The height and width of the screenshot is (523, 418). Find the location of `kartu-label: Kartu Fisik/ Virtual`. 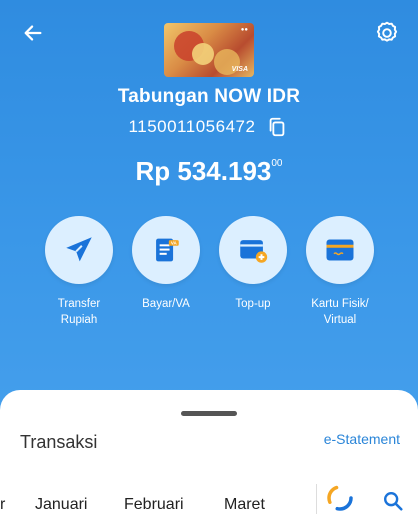

kartu-label: Kartu Fisik/ Virtual is located at coordinates (340, 312).